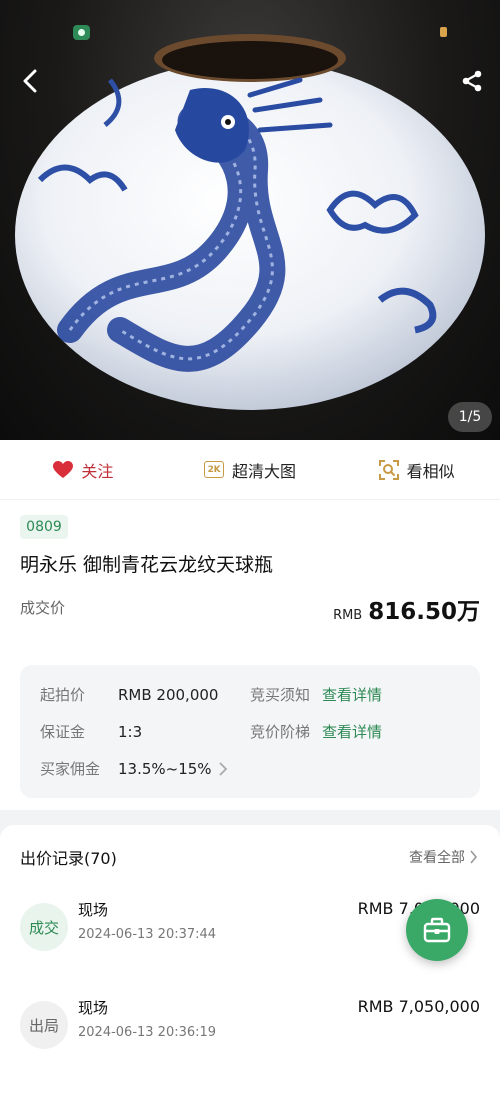  Describe the element at coordinates (214, 469) in the screenshot. I see `2k-icon: 2K` at that location.